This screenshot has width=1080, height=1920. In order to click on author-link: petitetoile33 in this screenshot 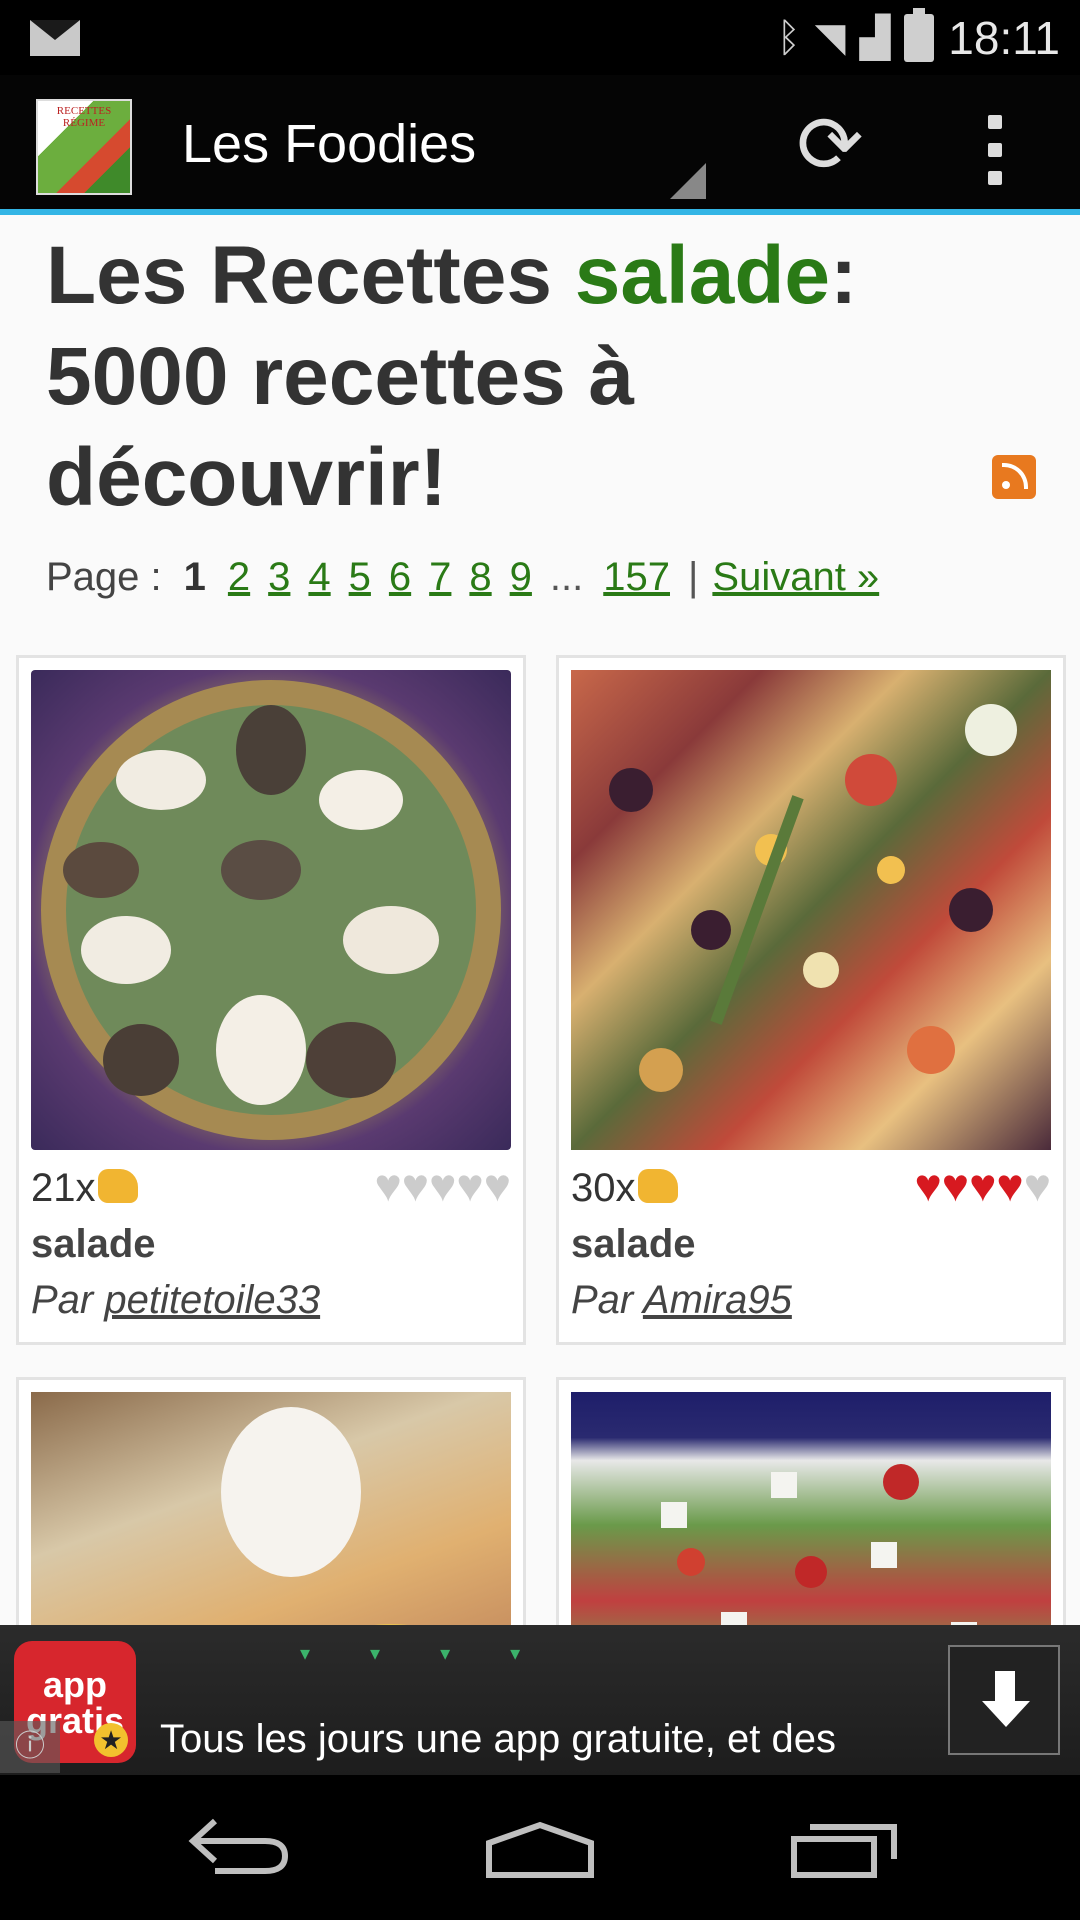, I will do `click(212, 1300)`.